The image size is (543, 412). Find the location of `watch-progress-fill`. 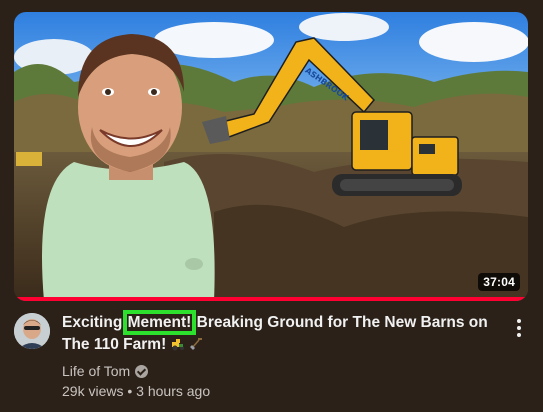

watch-progress-fill is located at coordinates (271, 299).